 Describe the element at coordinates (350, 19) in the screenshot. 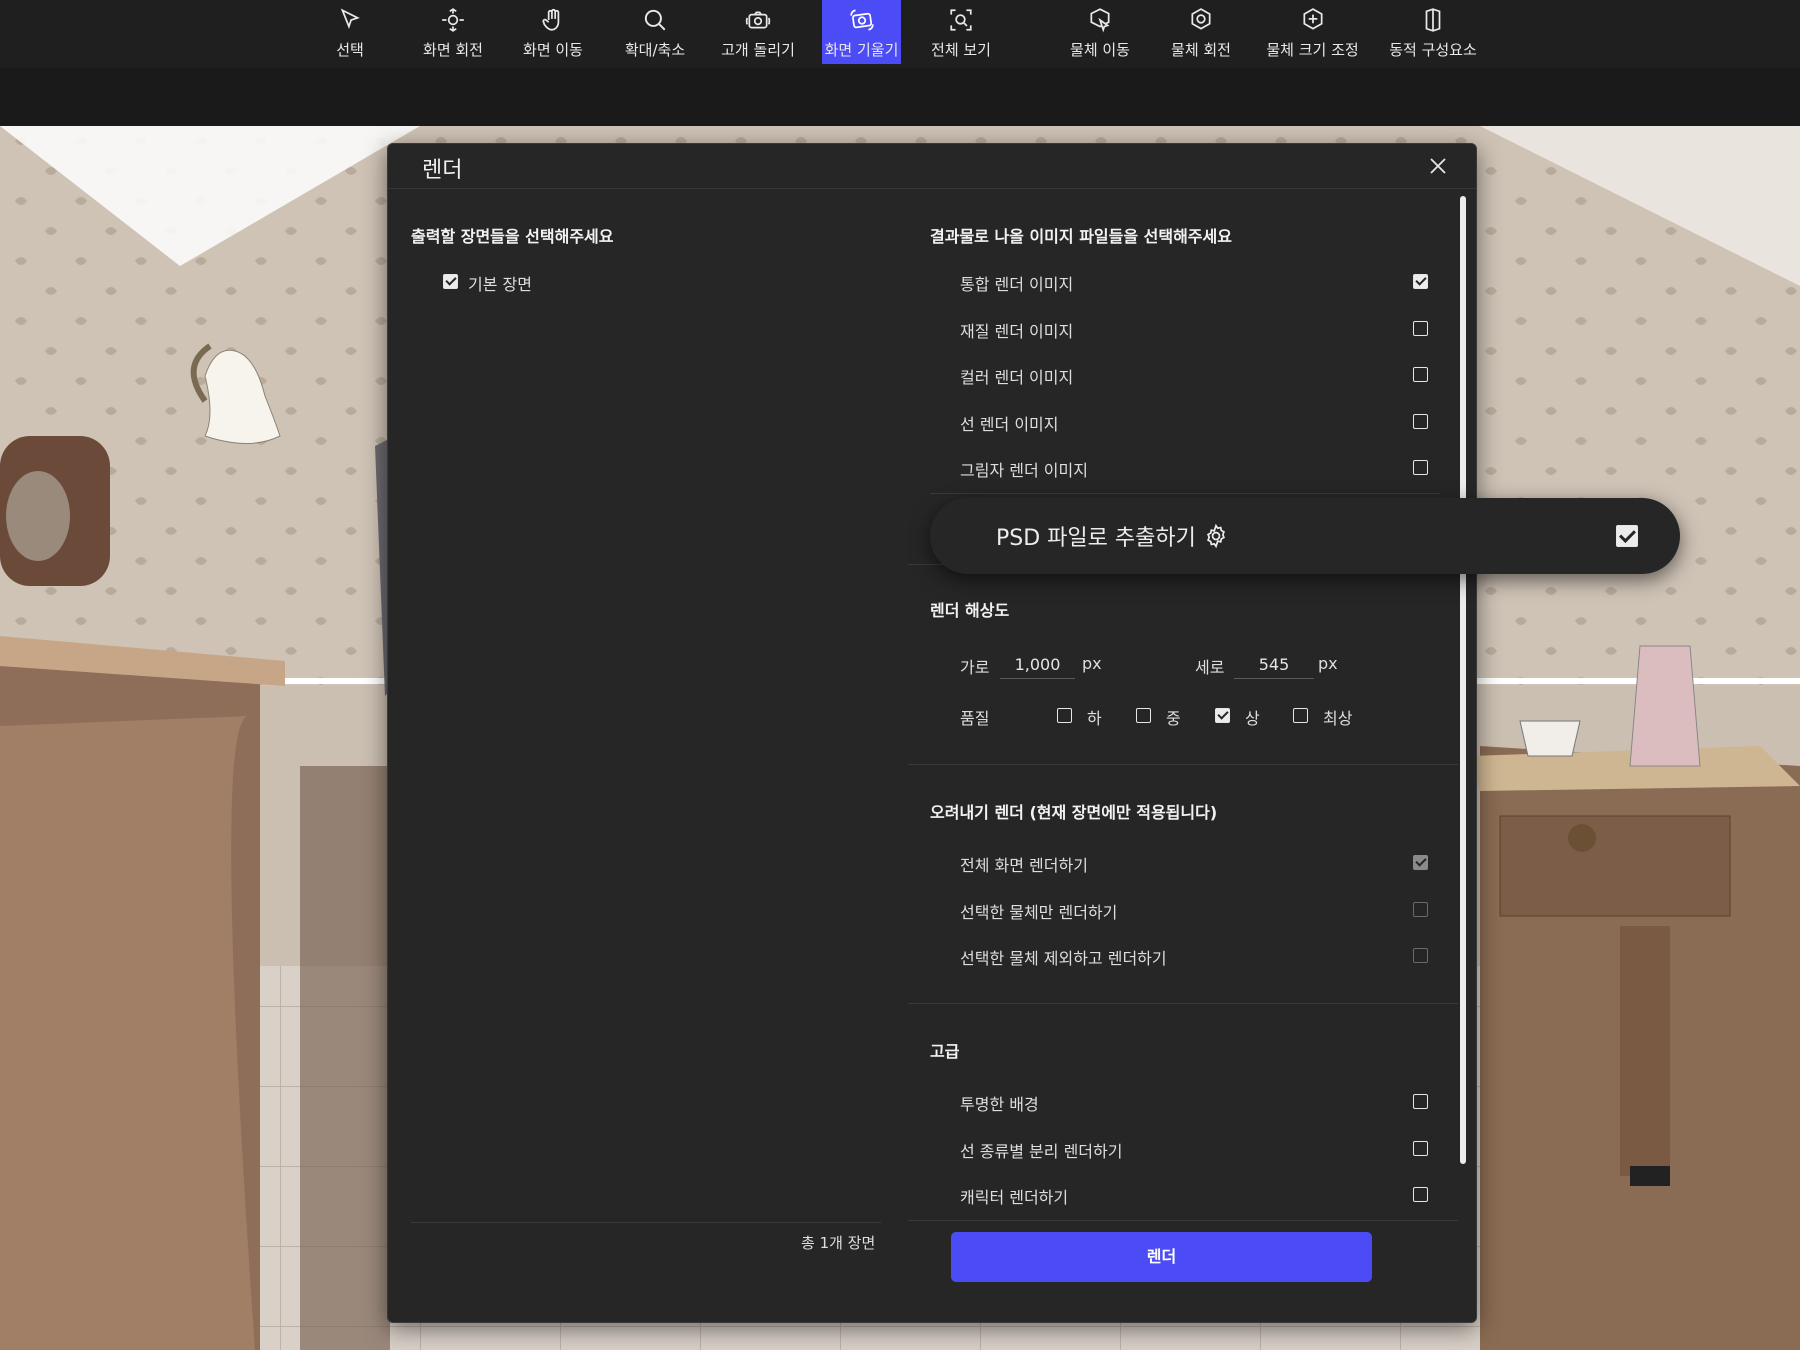

I see `cursor-icon` at that location.